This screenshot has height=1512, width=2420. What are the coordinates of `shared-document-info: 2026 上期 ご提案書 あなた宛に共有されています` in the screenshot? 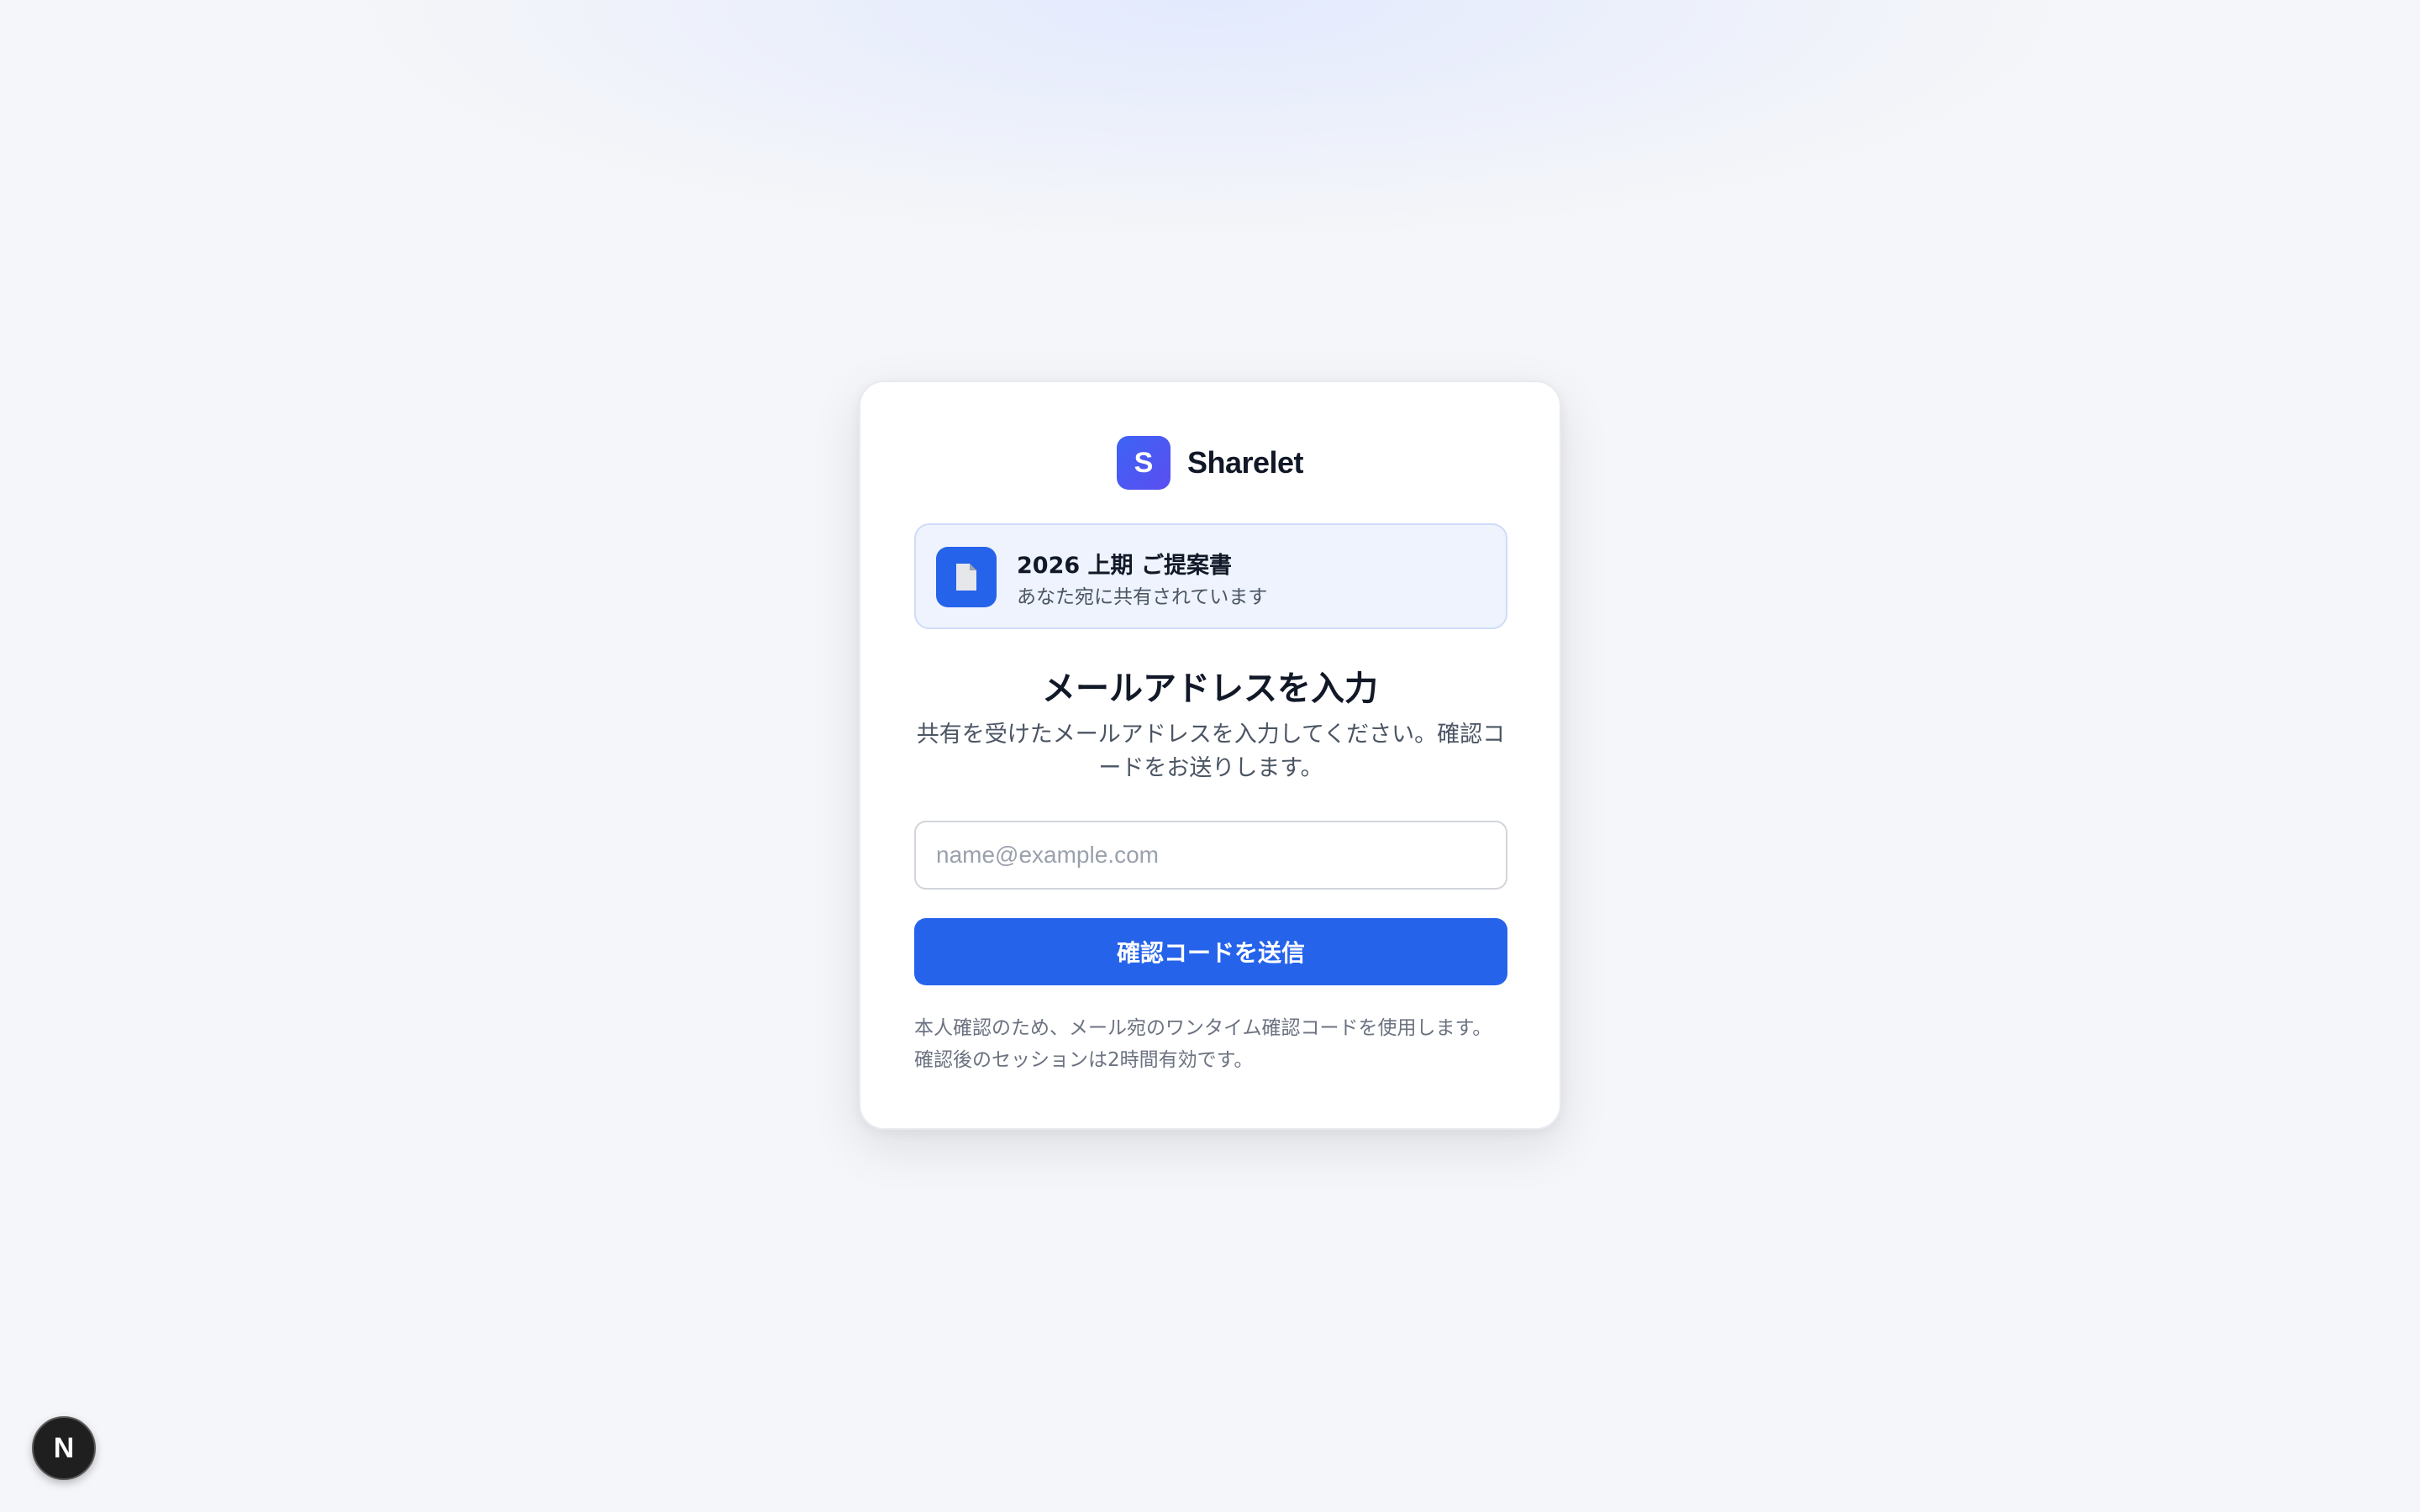 It's located at (1210, 576).